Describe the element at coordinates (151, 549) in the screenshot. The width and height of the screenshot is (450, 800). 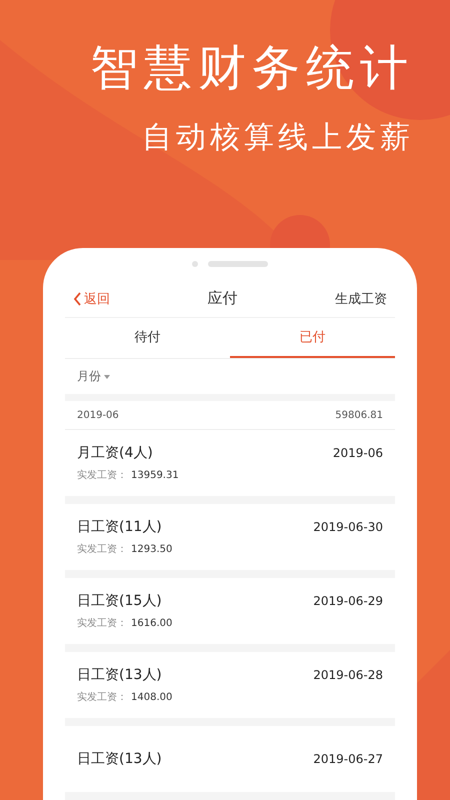
I see `amount-value: 1293.50` at that location.